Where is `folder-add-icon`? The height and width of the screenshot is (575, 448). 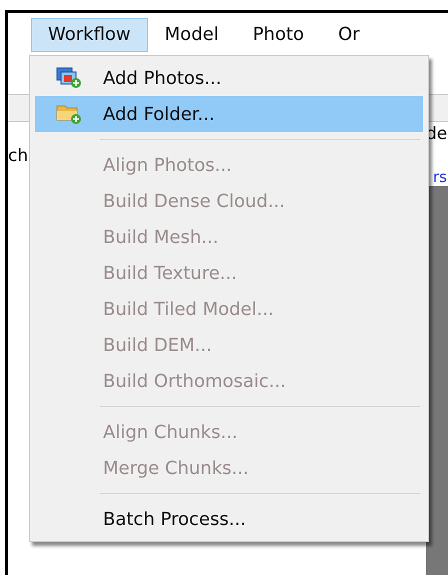 folder-add-icon is located at coordinates (69, 114).